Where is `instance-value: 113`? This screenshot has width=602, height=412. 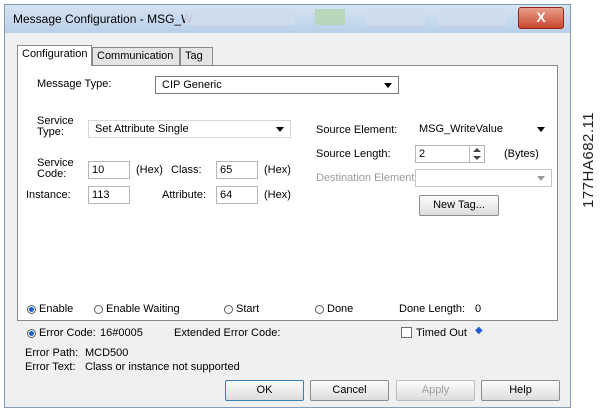 instance-value: 113 is located at coordinates (101, 195).